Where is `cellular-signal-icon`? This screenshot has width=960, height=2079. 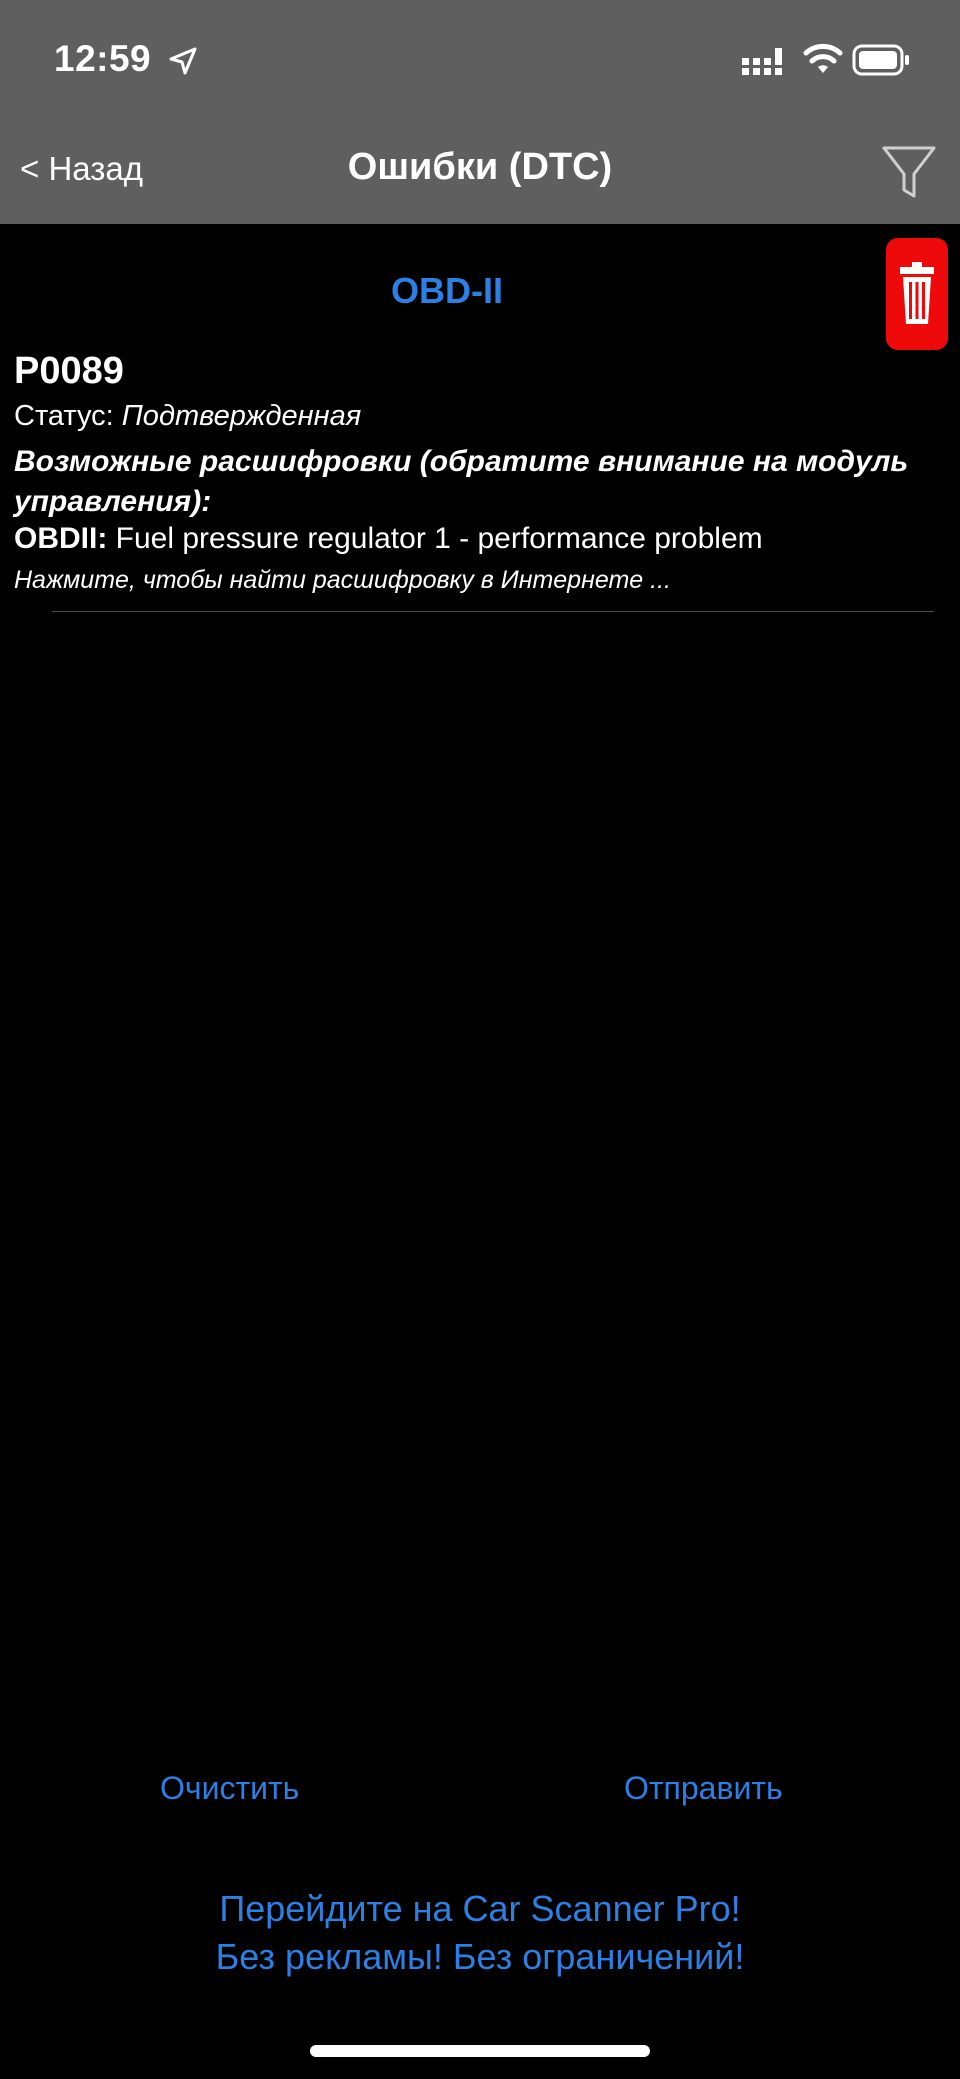 cellular-signal-icon is located at coordinates (762, 61).